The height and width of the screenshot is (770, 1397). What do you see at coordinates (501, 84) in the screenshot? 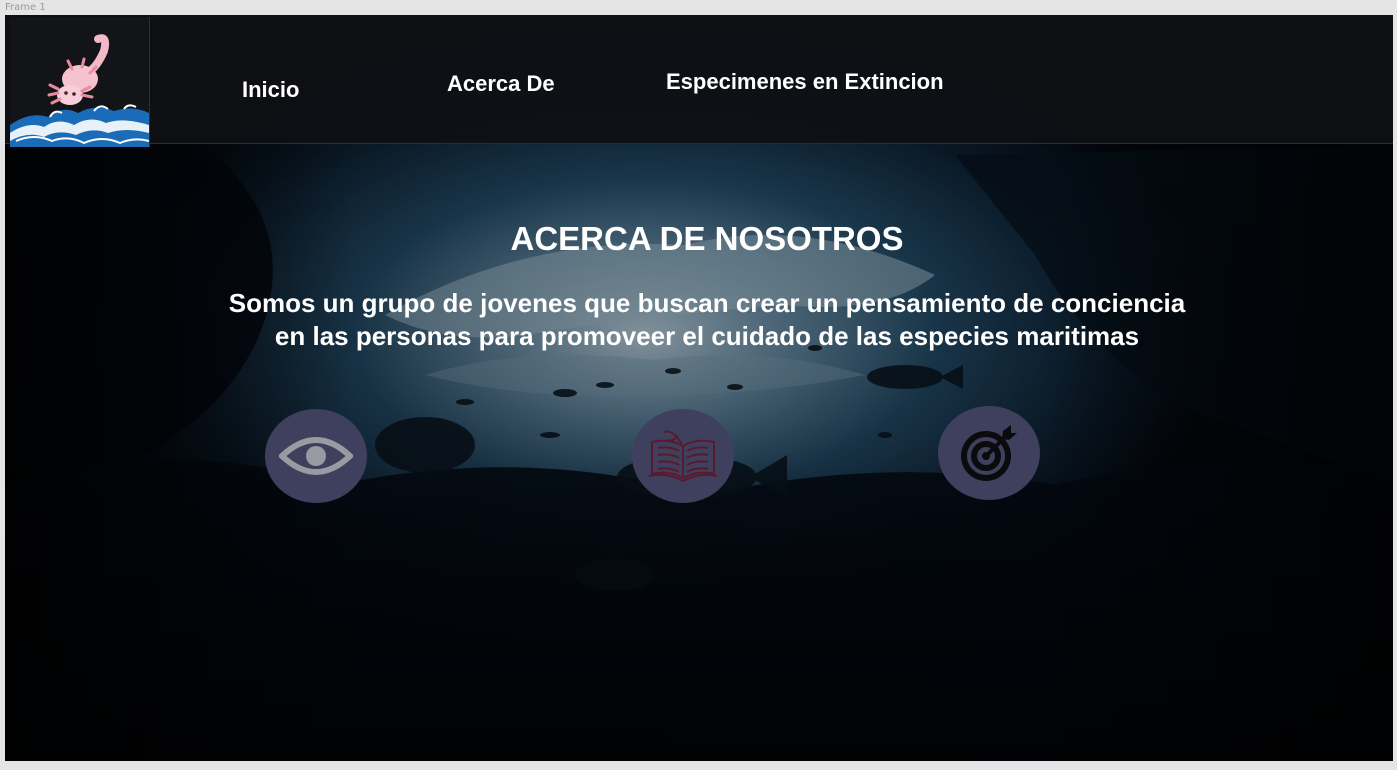
I see `nav-link-acerca-de: Acerca De` at bounding box center [501, 84].